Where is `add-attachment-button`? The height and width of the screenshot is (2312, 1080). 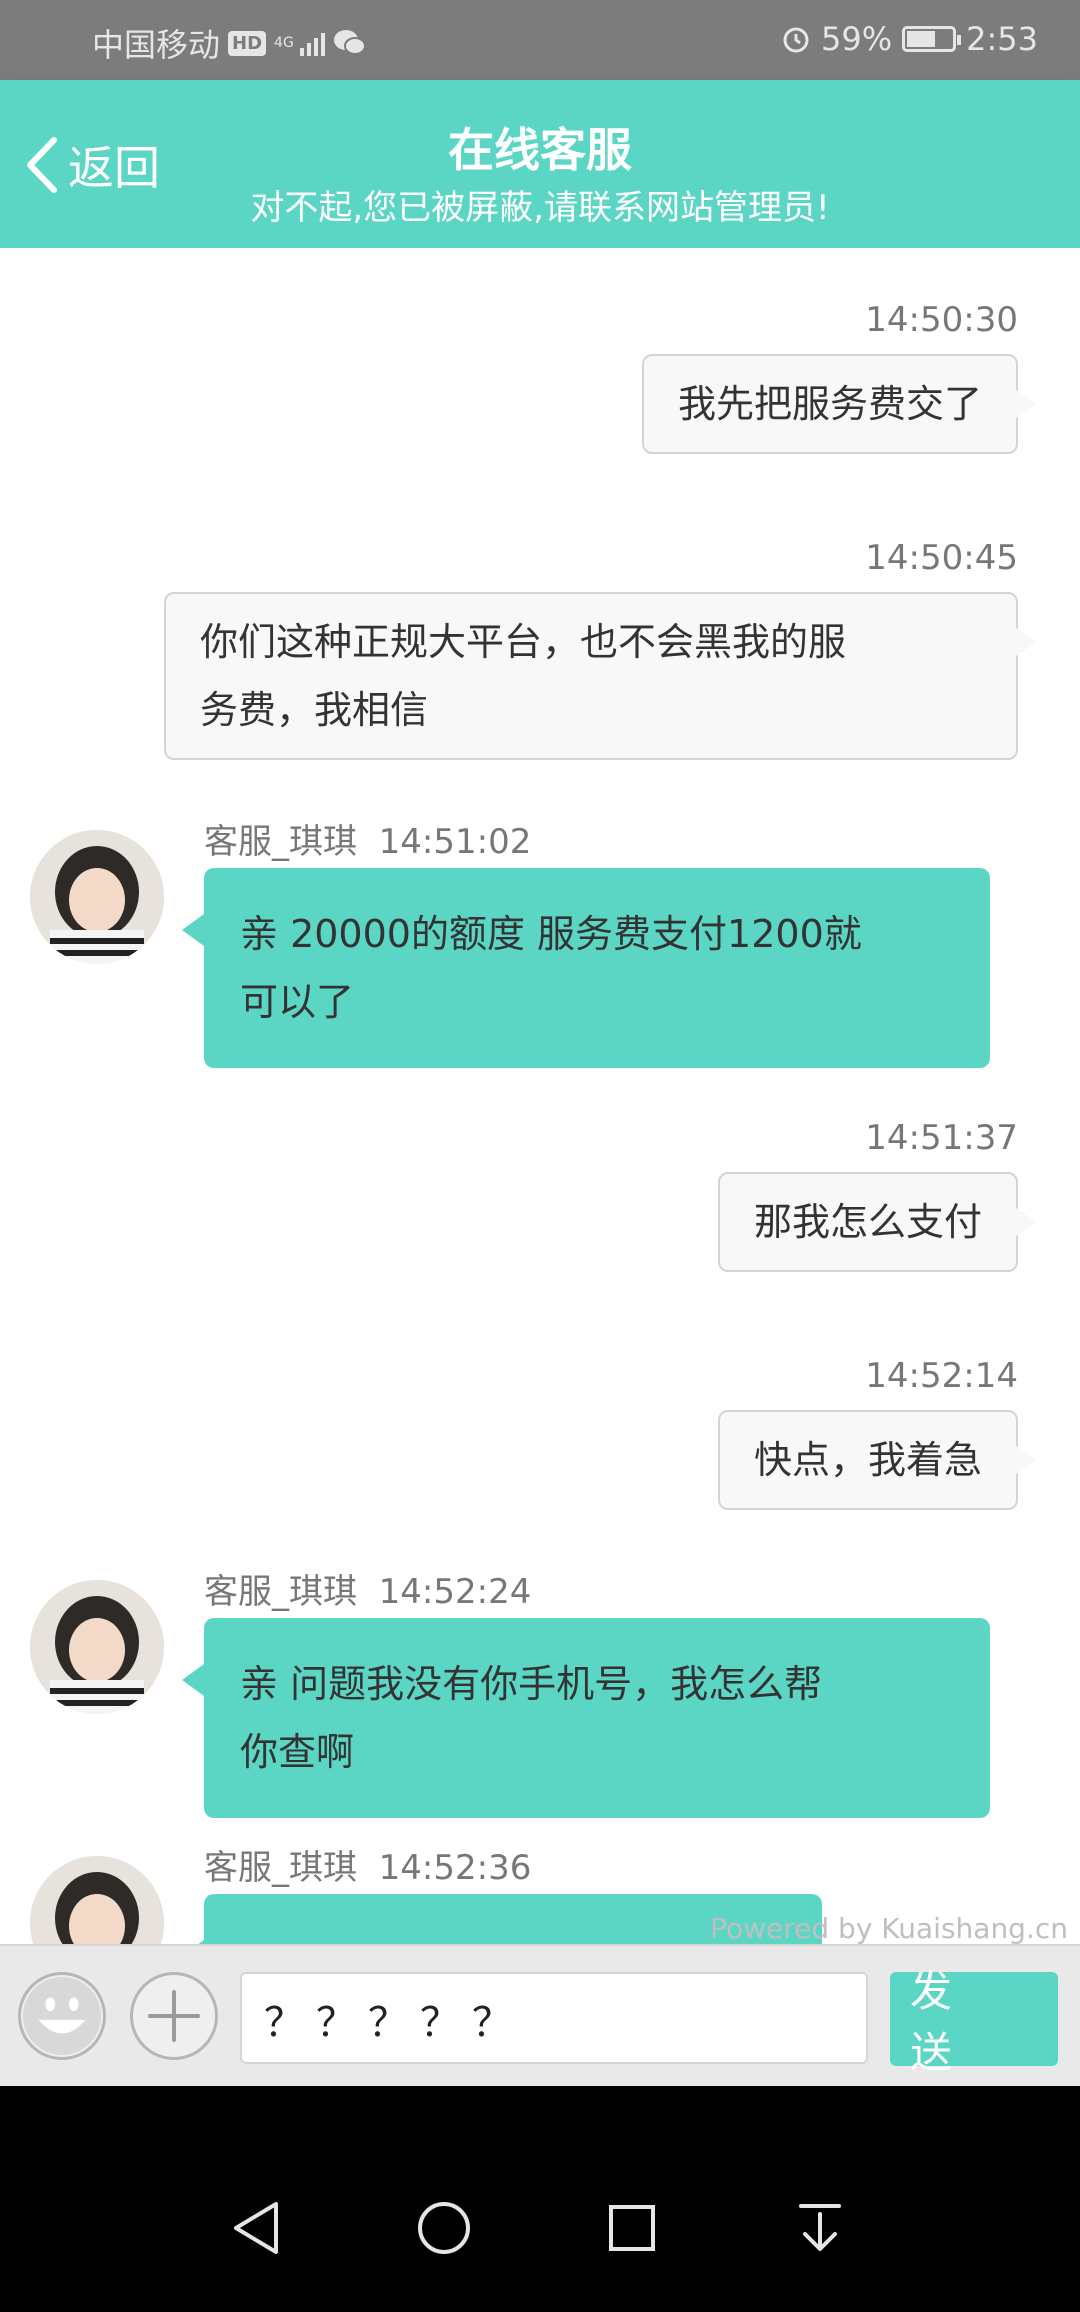
add-attachment-button is located at coordinates (174, 2016).